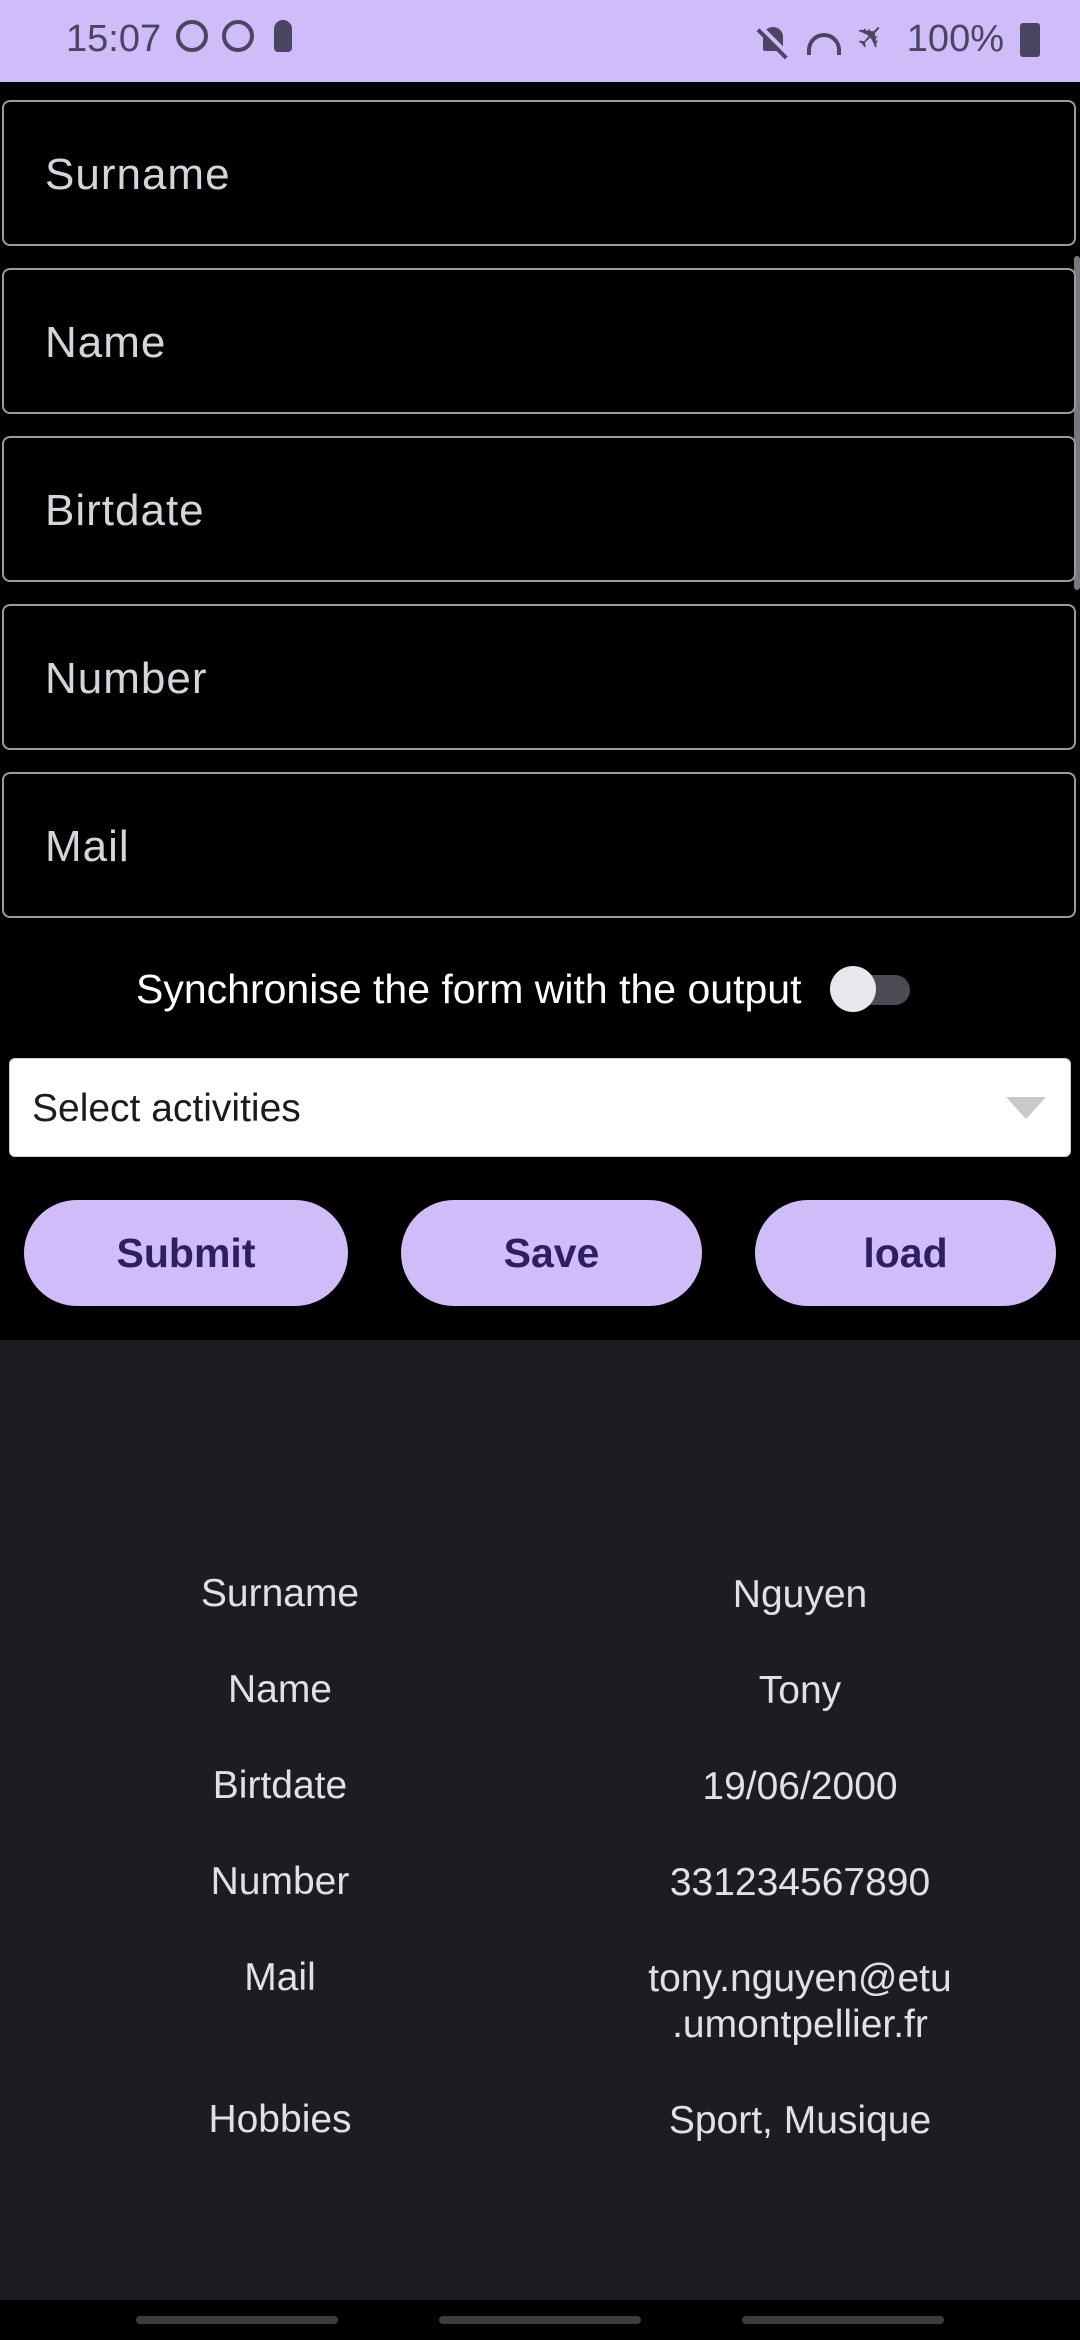 The height and width of the screenshot is (2340, 1080). What do you see at coordinates (539, 341) in the screenshot?
I see `name-field: Name` at bounding box center [539, 341].